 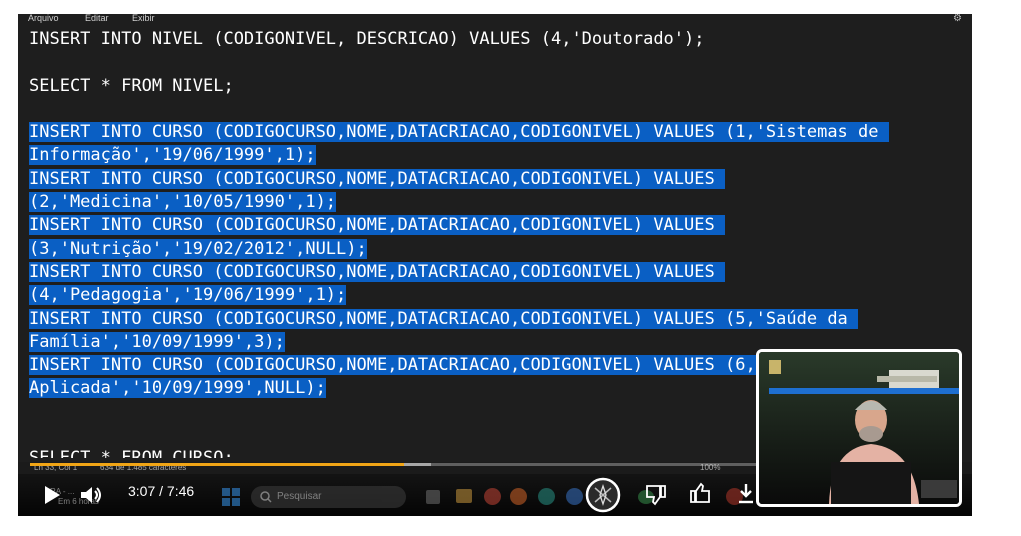 What do you see at coordinates (494, 202) in the screenshot?
I see `code-line: (2,'Medicina','10/05/1990',1);` at bounding box center [494, 202].